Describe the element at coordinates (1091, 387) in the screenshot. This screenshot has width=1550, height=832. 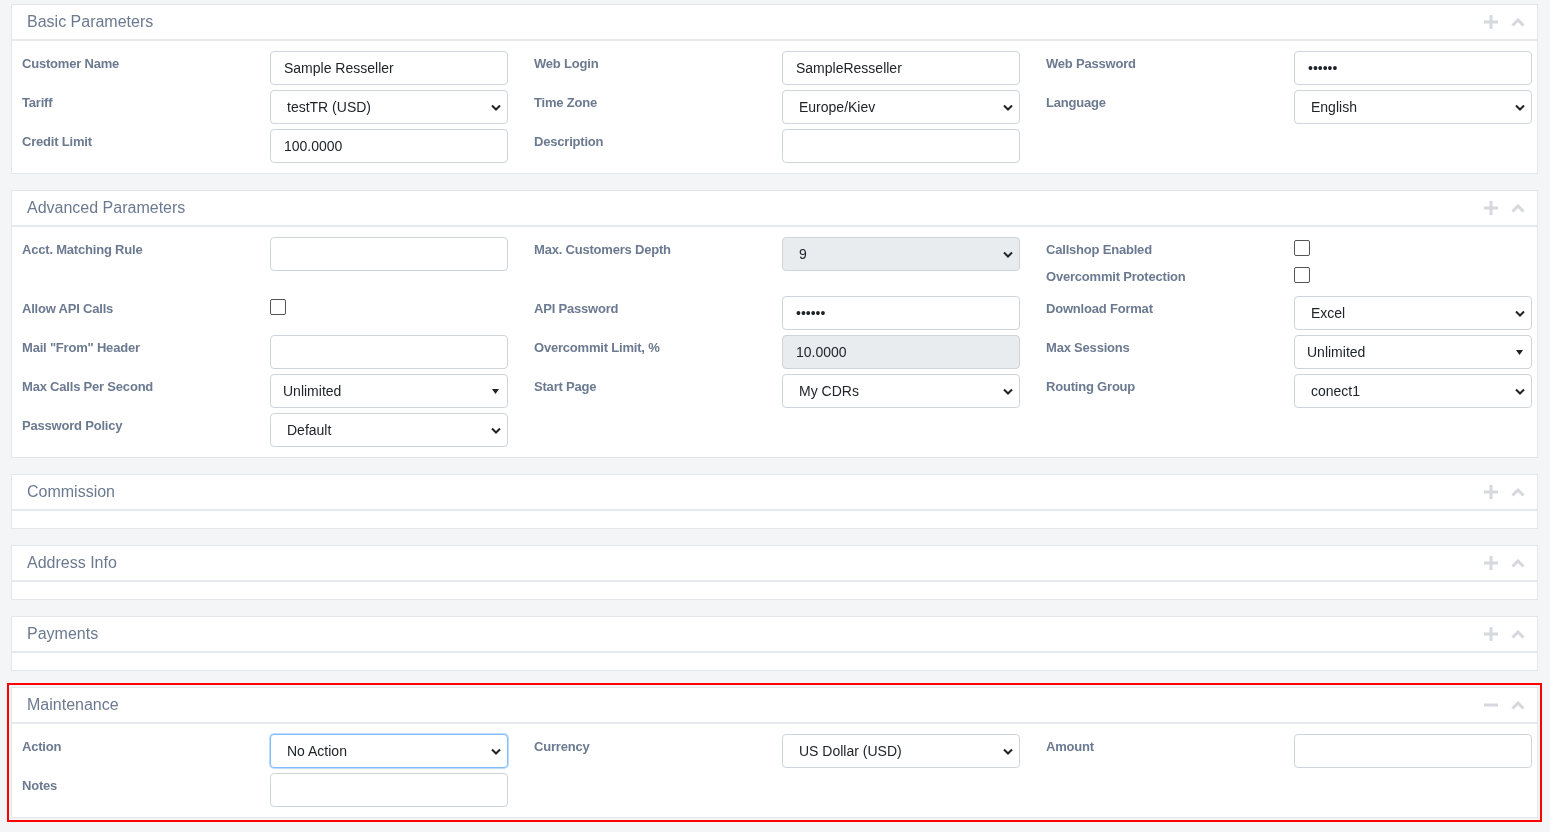
I see `field-label: Routing Group` at that location.